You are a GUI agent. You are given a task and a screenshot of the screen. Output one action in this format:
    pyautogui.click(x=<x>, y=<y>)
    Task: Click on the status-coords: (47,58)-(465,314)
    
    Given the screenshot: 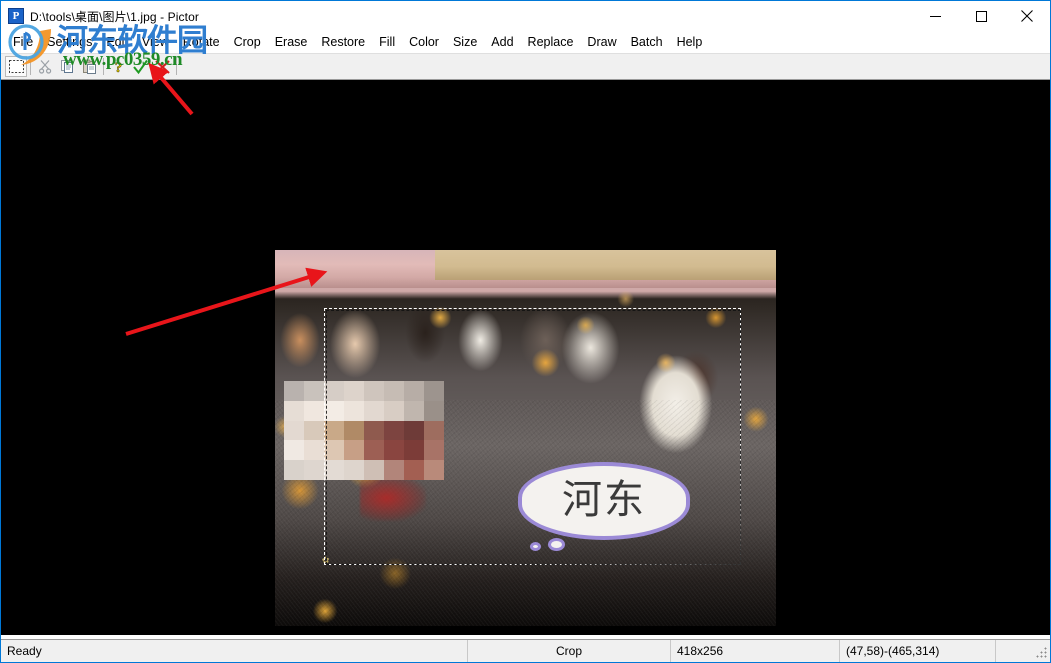 What is the action you would take?
    pyautogui.click(x=918, y=651)
    